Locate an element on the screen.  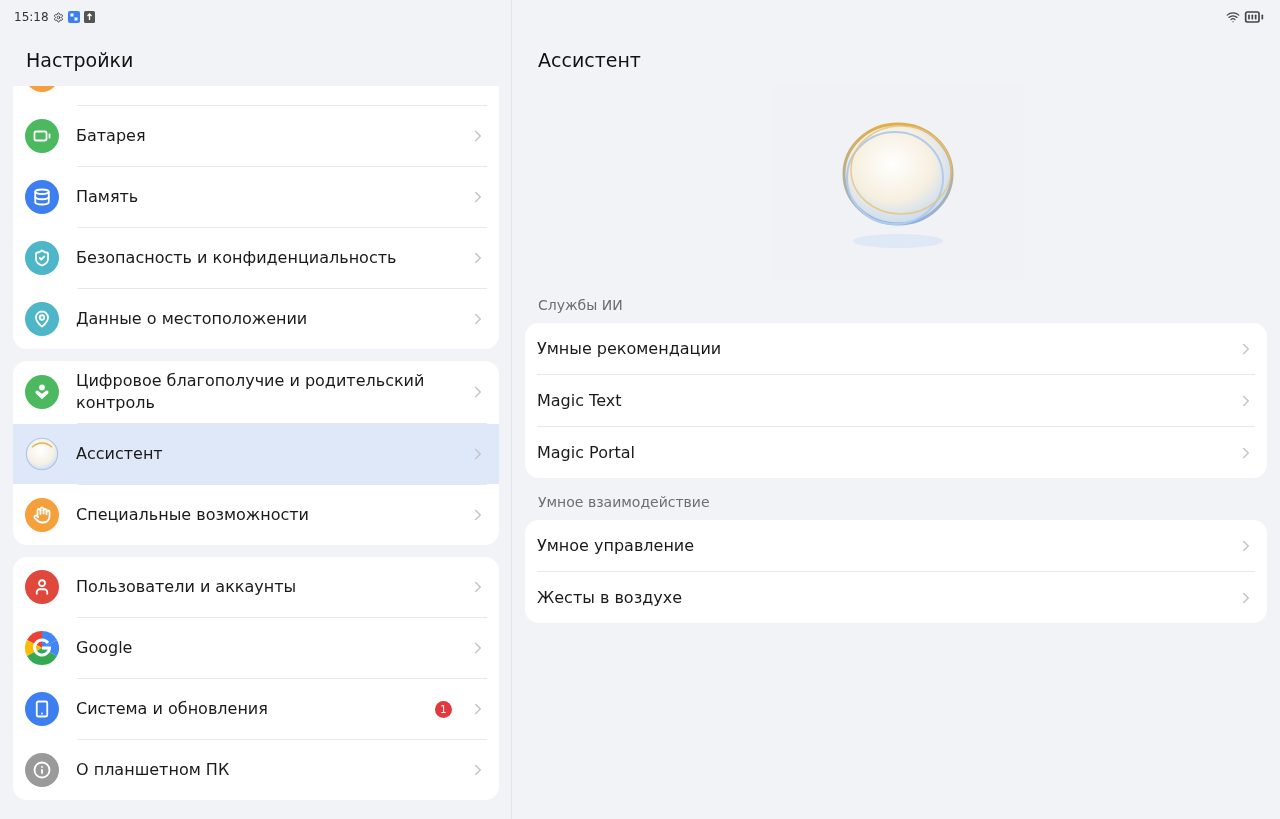
app-icon is located at coordinates (73, 17).